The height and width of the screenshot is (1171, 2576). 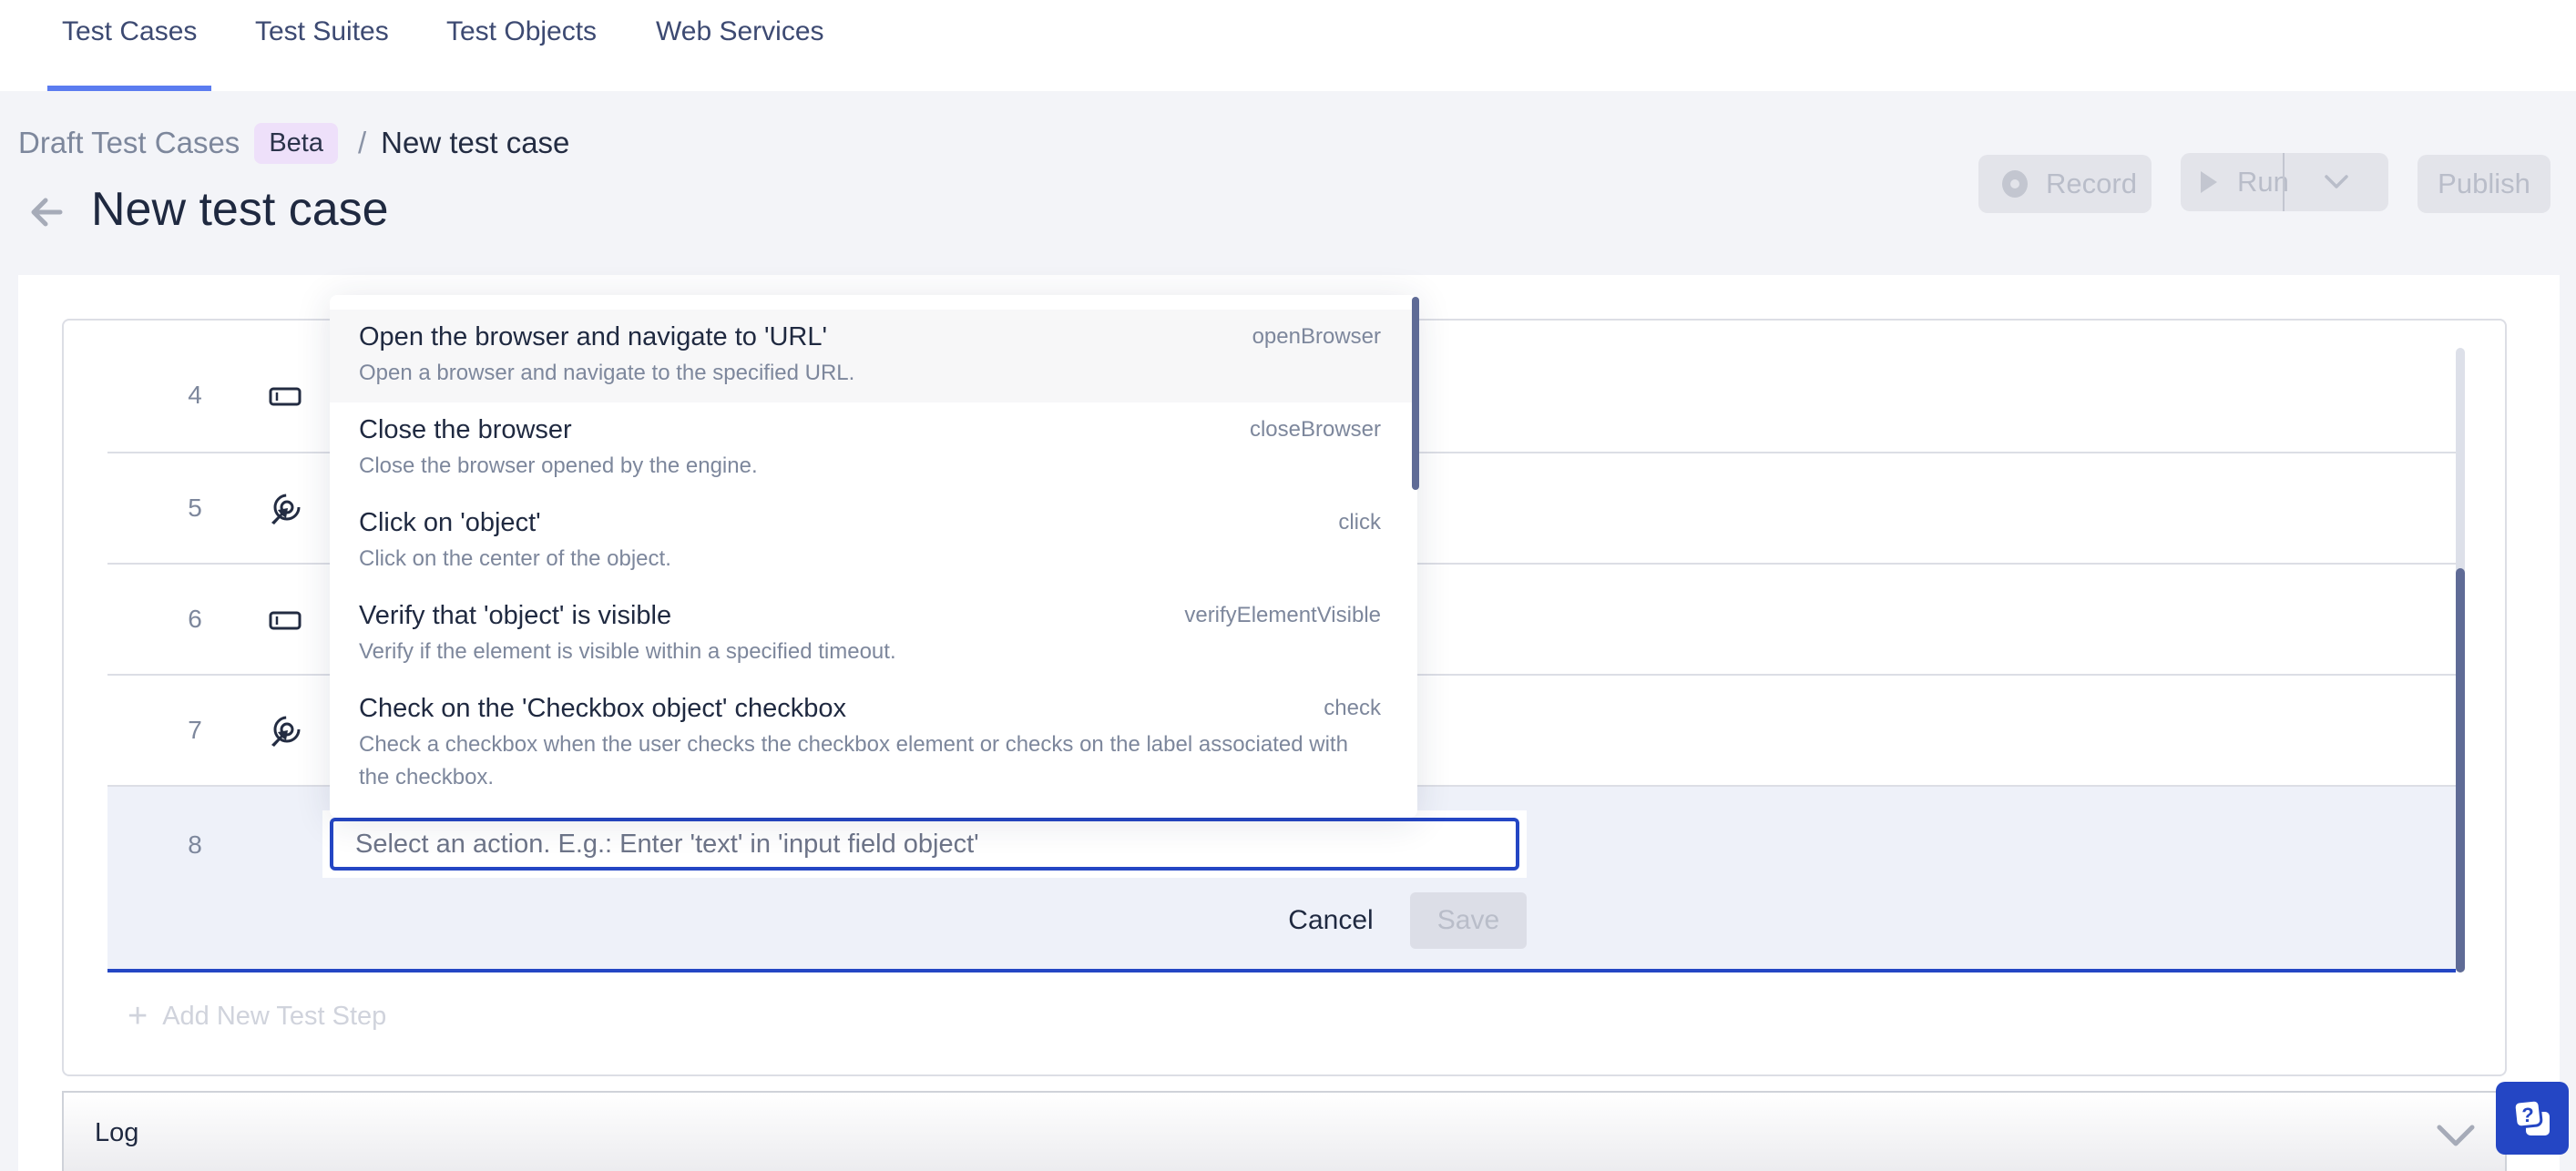 I want to click on action-option-description: Click on the center of the object., so click(x=515, y=558).